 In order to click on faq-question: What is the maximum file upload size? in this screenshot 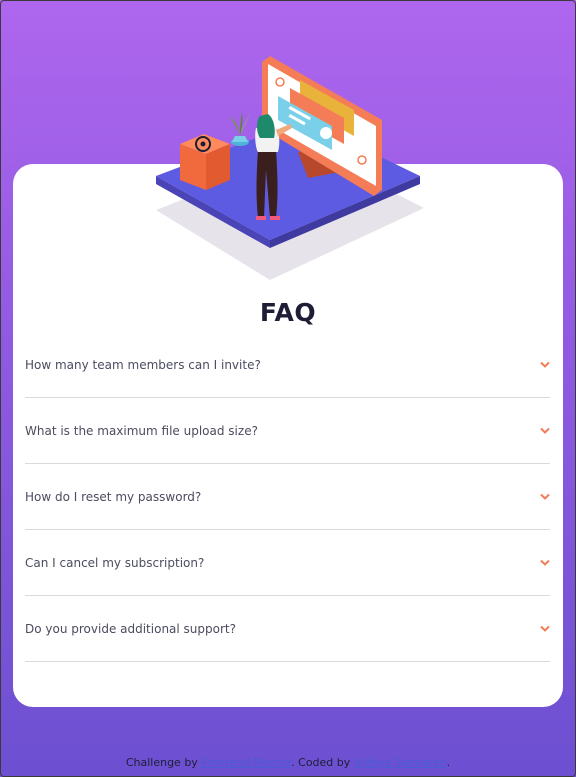, I will do `click(141, 431)`.